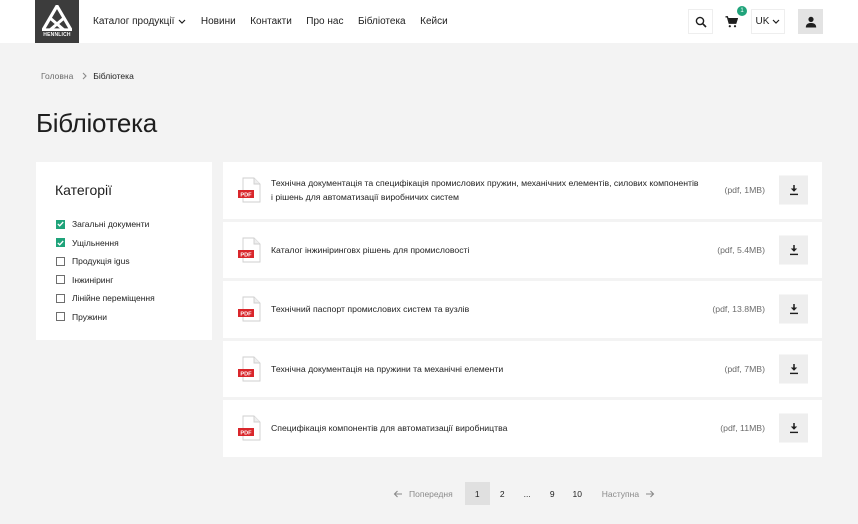 The height and width of the screenshot is (524, 858). I want to click on user-icon, so click(810, 21).